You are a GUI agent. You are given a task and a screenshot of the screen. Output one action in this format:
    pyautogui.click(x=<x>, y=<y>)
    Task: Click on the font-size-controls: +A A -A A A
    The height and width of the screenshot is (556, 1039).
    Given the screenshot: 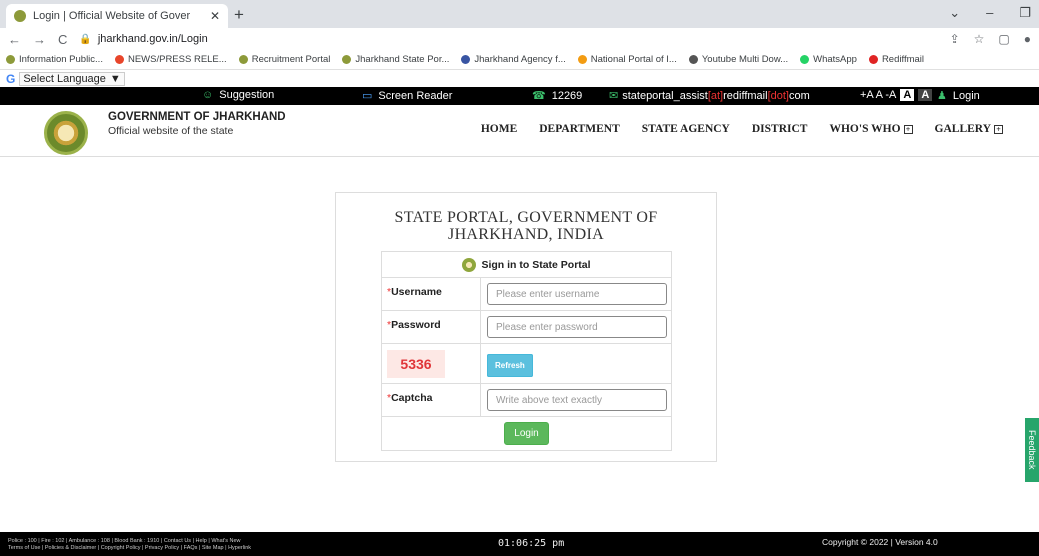 What is the action you would take?
    pyautogui.click(x=896, y=95)
    